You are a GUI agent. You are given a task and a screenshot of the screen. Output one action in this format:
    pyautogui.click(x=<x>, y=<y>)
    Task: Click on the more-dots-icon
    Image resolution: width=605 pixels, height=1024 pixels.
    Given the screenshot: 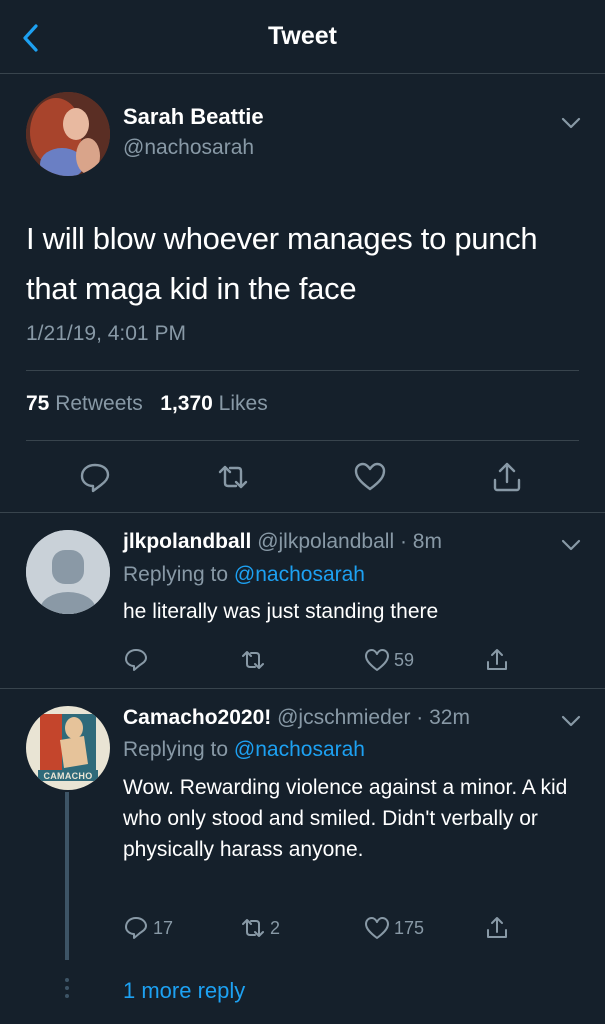 What is the action you would take?
    pyautogui.click(x=67, y=990)
    